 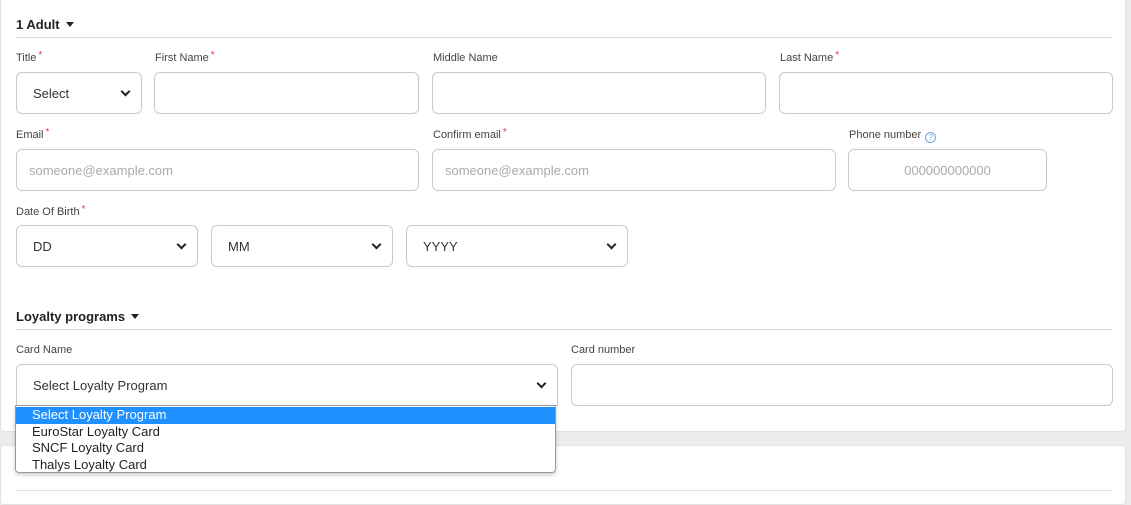 What do you see at coordinates (285, 432) in the screenshot?
I see `dropdown-option: EuroStar Loyalty Card` at bounding box center [285, 432].